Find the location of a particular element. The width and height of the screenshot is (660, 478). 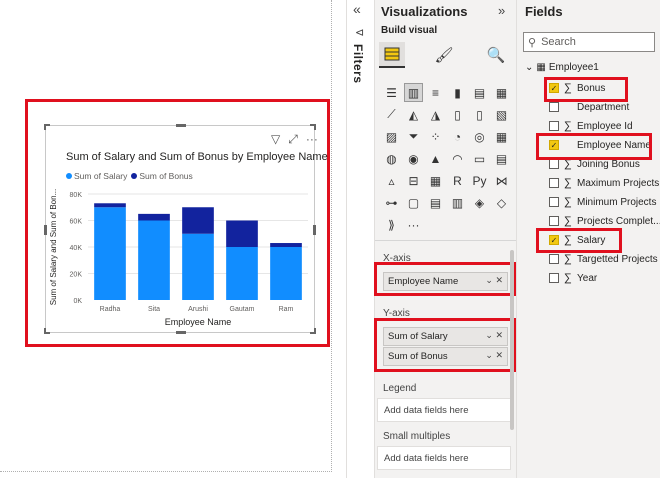

magnifier-chart-icon: 🔍 is located at coordinates (496, 55).